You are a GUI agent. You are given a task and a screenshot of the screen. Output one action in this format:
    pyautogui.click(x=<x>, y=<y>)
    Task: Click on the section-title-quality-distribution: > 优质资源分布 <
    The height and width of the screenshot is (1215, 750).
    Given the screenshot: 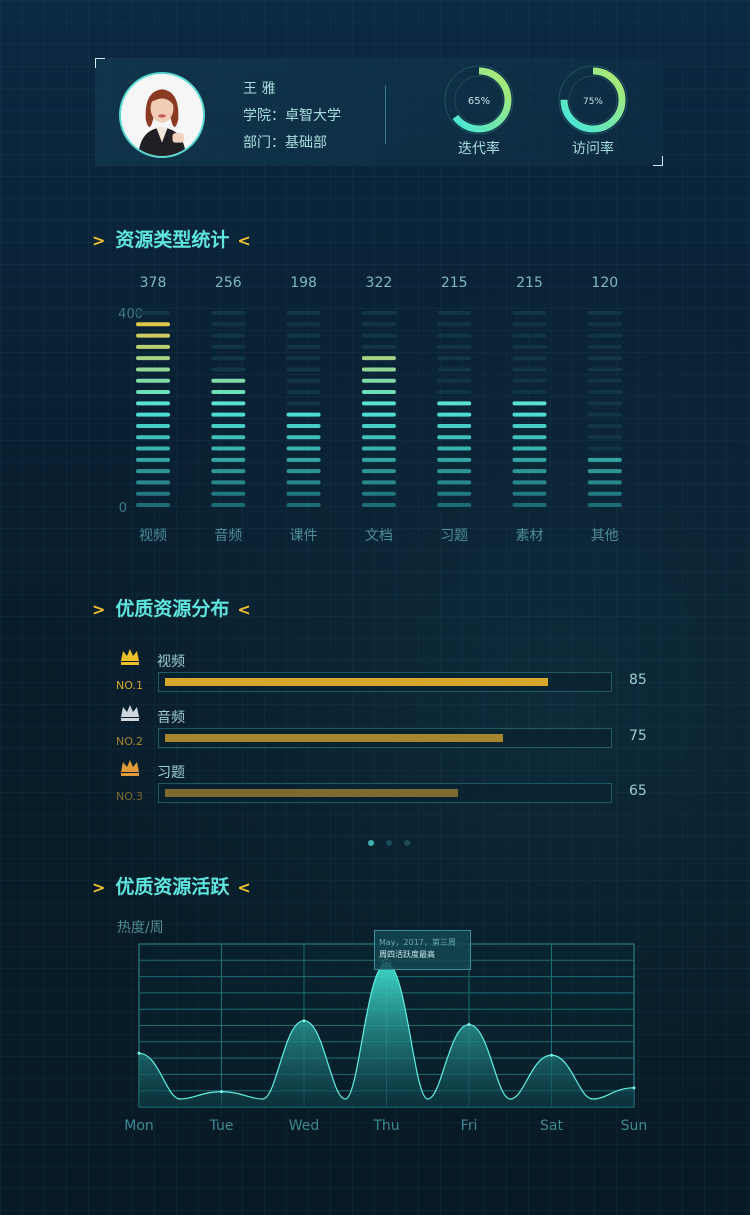 What is the action you would take?
    pyautogui.click(x=171, y=607)
    